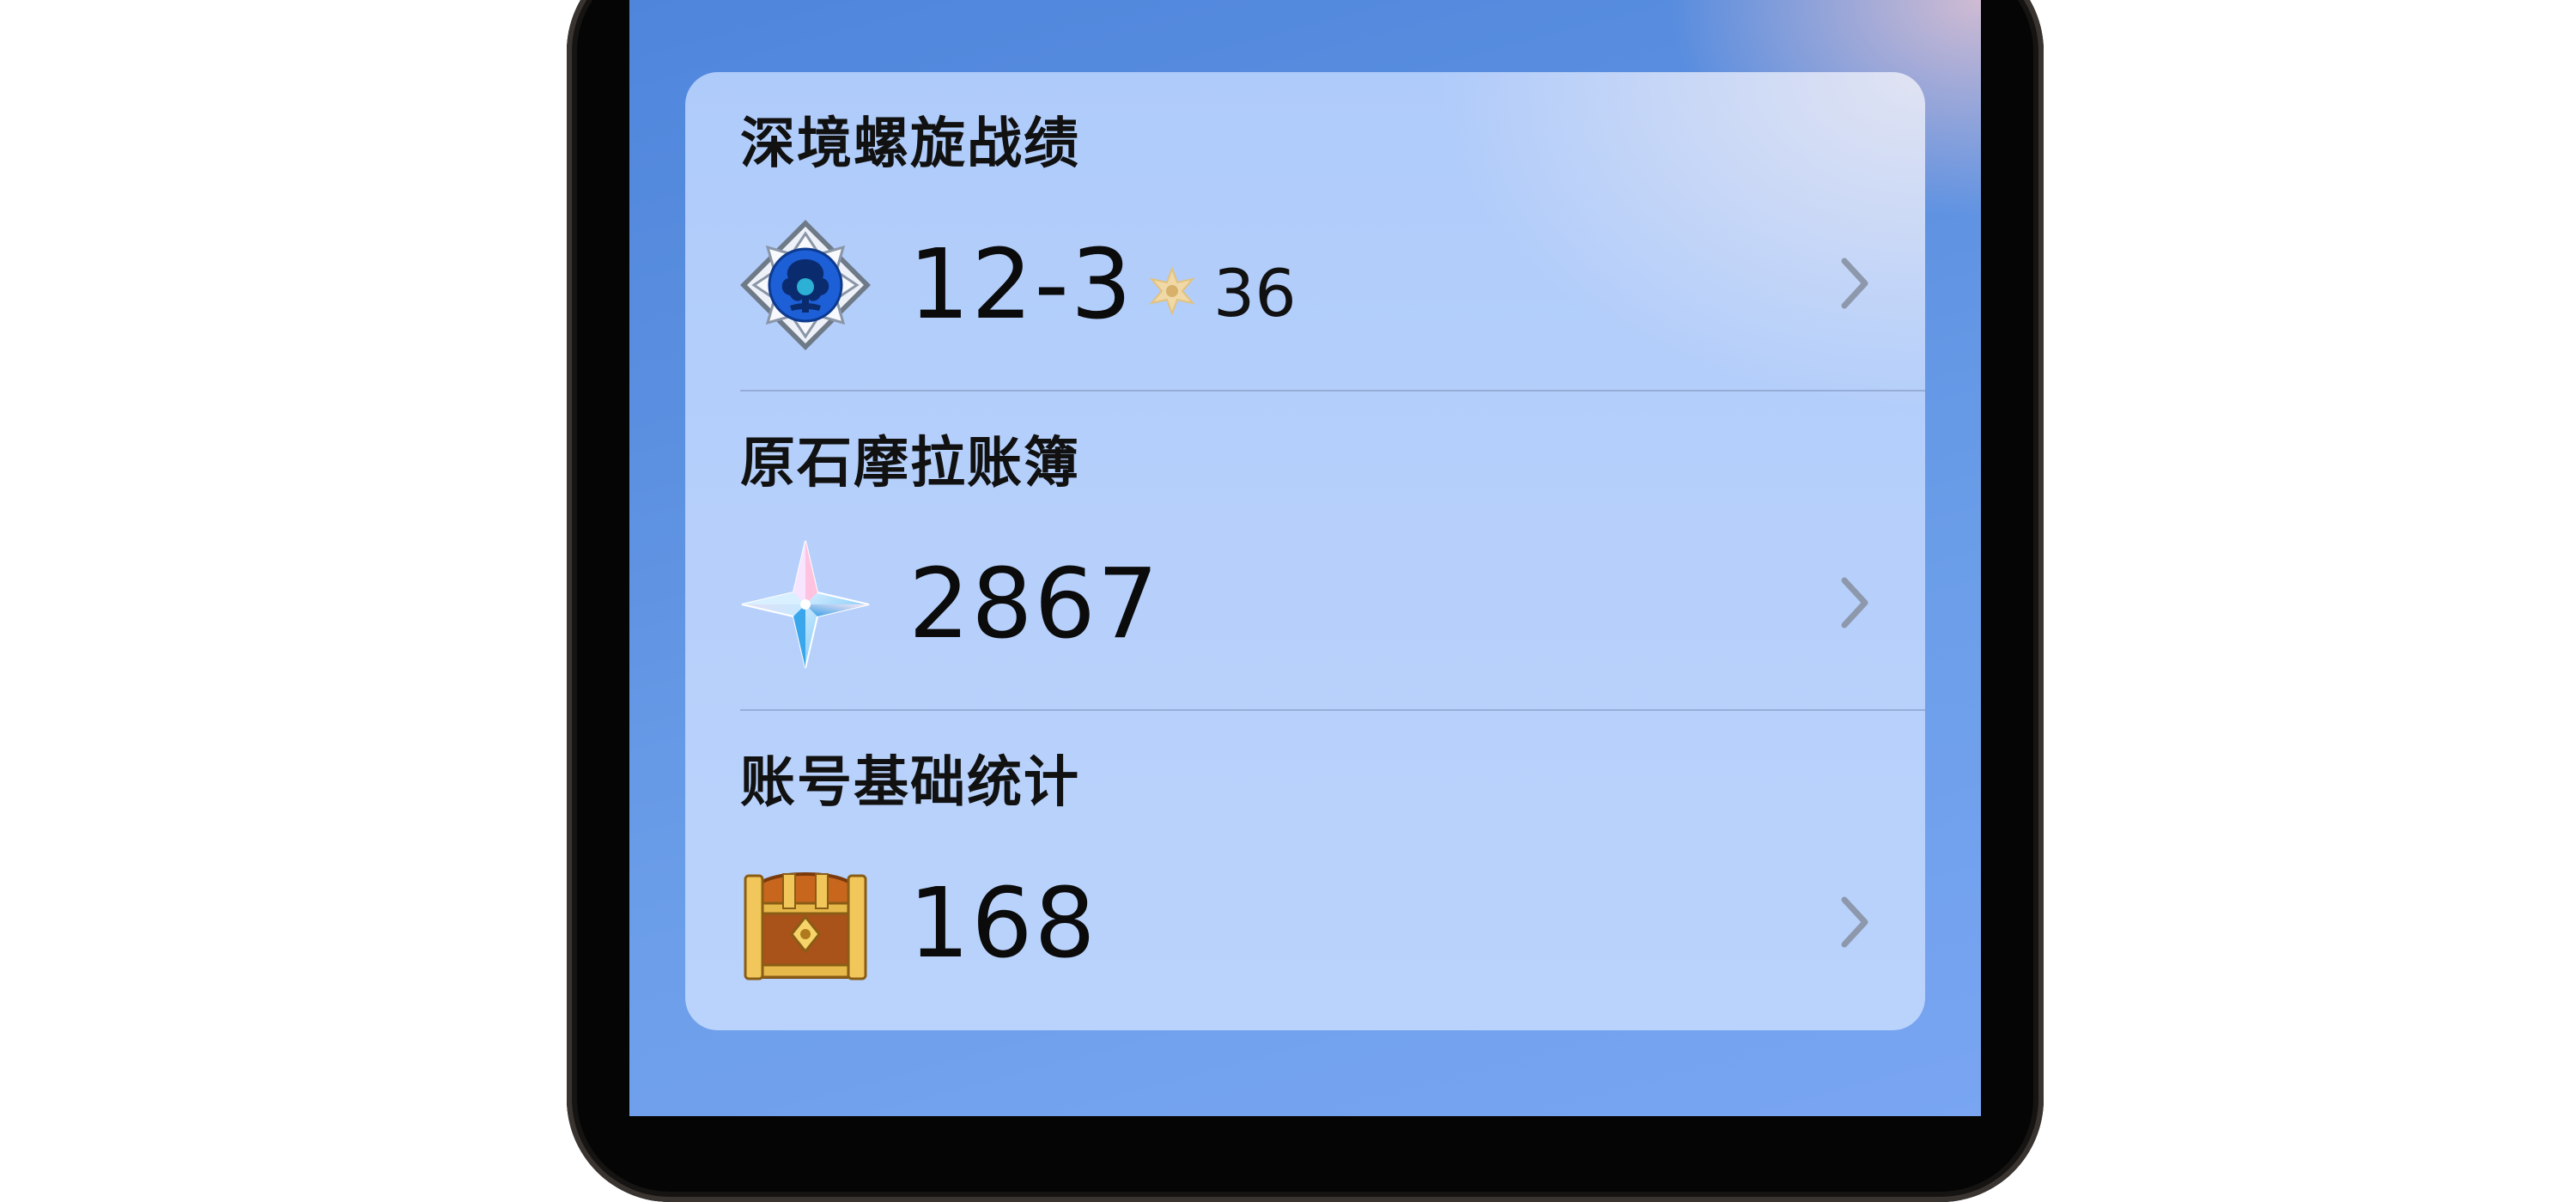 The image size is (2576, 1202). What do you see at coordinates (1172, 291) in the screenshot?
I see `abyss-star-icon` at bounding box center [1172, 291].